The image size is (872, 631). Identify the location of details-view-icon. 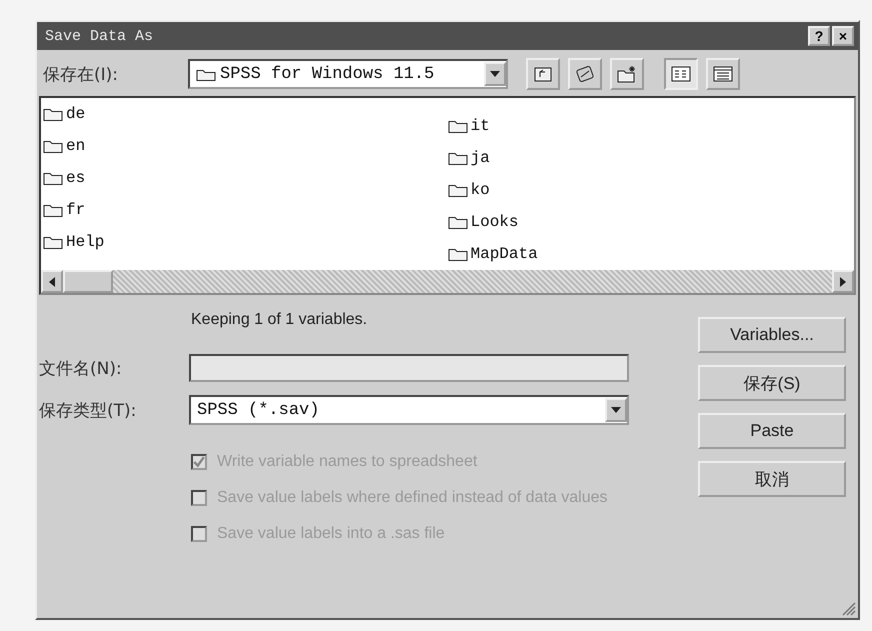
(723, 74).